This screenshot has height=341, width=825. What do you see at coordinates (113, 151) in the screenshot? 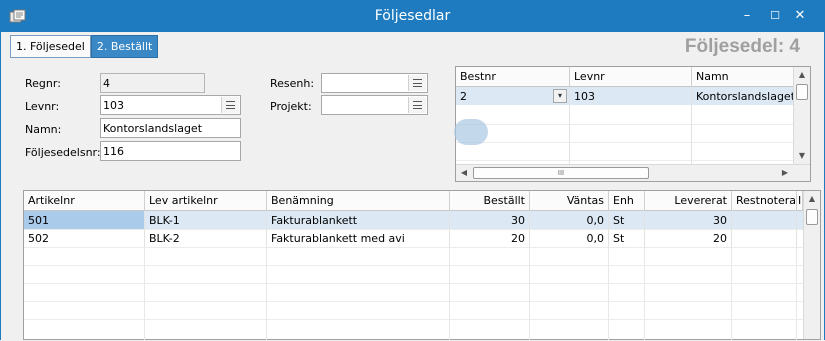
I see `foljesedelsnr-value: 116` at bounding box center [113, 151].